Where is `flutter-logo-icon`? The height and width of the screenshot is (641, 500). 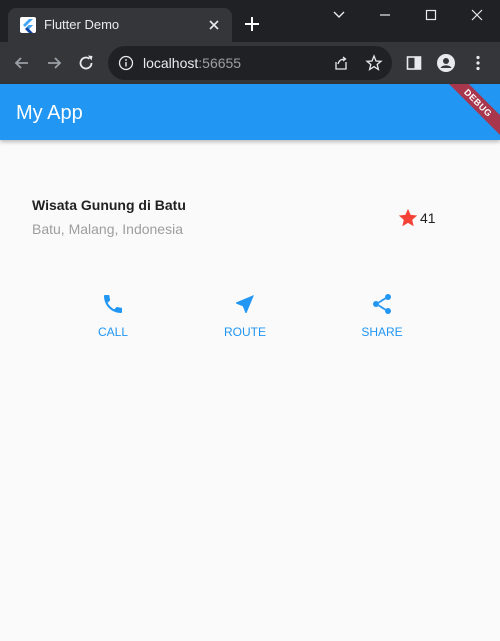 flutter-logo-icon is located at coordinates (28, 25).